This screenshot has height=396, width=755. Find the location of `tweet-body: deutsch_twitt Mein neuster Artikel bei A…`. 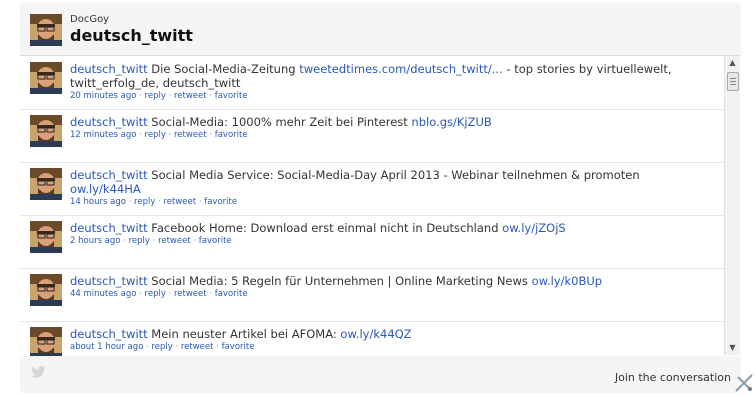

tweet-body: deutsch_twitt Mein neuster Artikel bei A… is located at coordinates (390, 340).